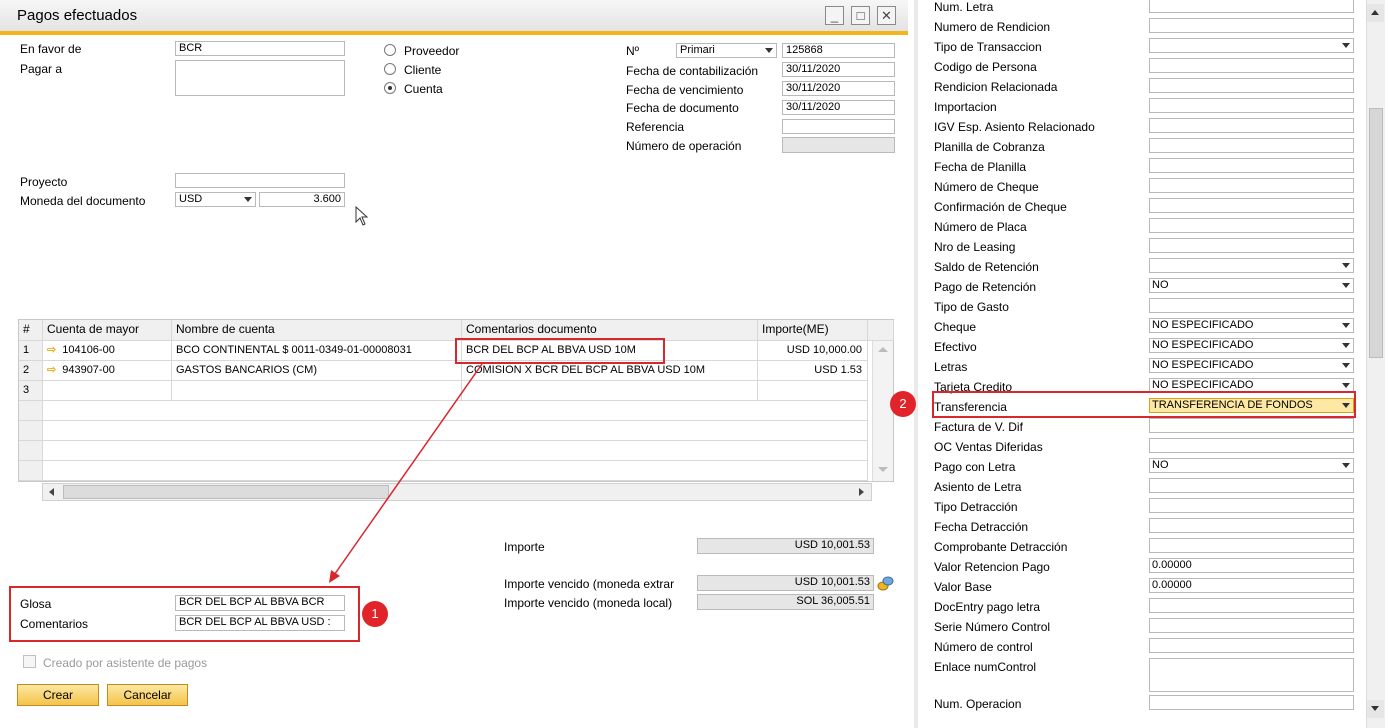 Image resolution: width=1388 pixels, height=728 pixels. Describe the element at coordinates (978, 427) in the screenshot. I see `udf-label: Factura de V. Dif` at that location.